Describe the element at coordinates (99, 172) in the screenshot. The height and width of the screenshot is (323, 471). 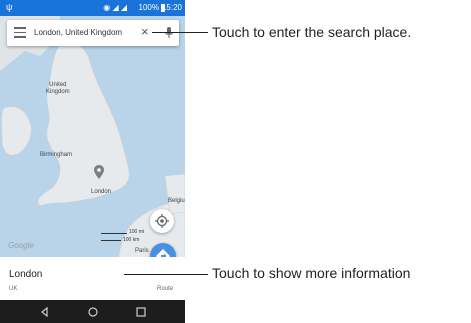
I see `location-pin-icon` at that location.